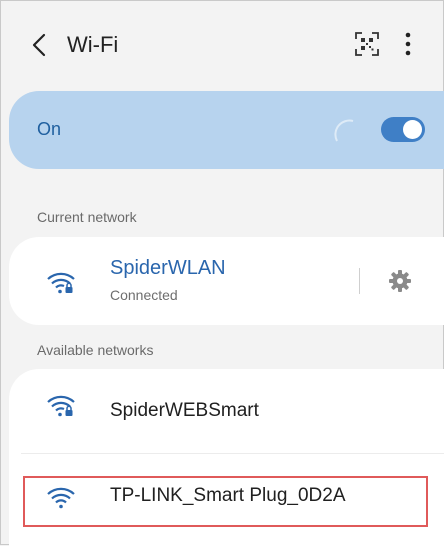 This screenshot has width=444, height=546. I want to click on more-options-button, so click(408, 44).